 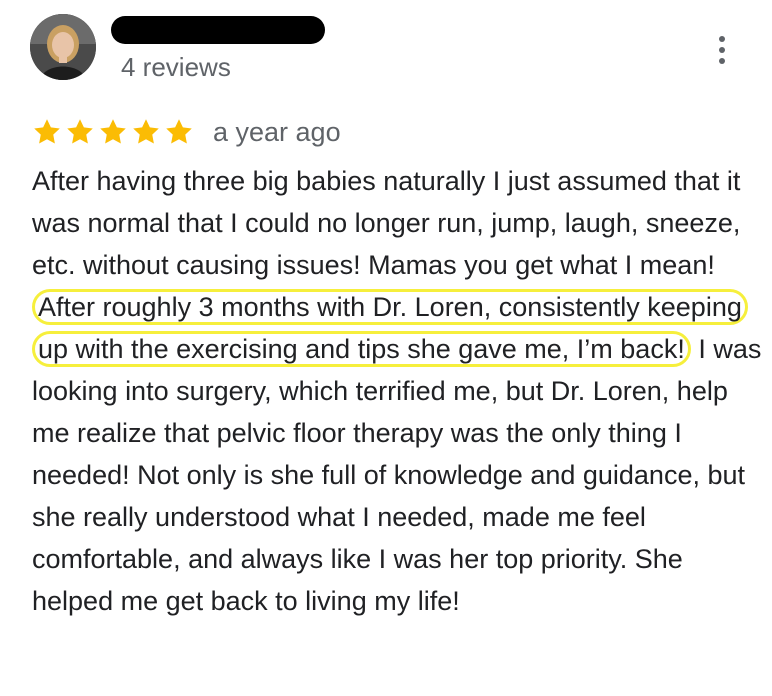 What do you see at coordinates (176, 67) in the screenshot?
I see `review-count: 4 reviews` at bounding box center [176, 67].